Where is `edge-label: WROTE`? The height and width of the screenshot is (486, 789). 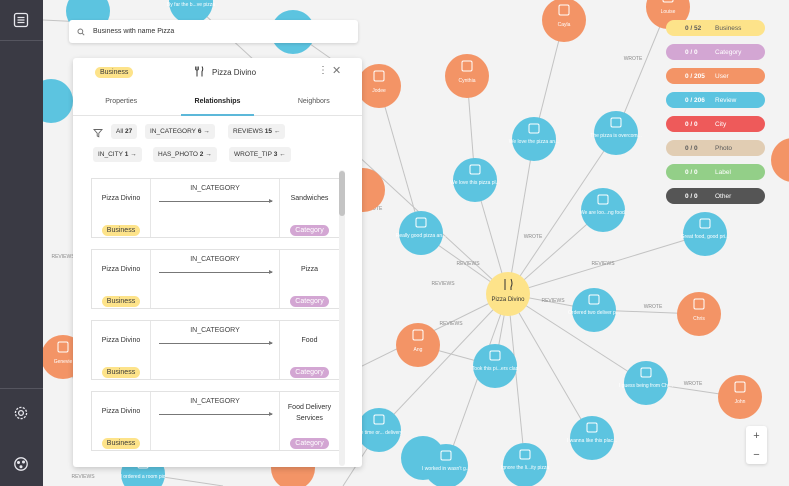
edge-label: WROTE is located at coordinates (693, 384).